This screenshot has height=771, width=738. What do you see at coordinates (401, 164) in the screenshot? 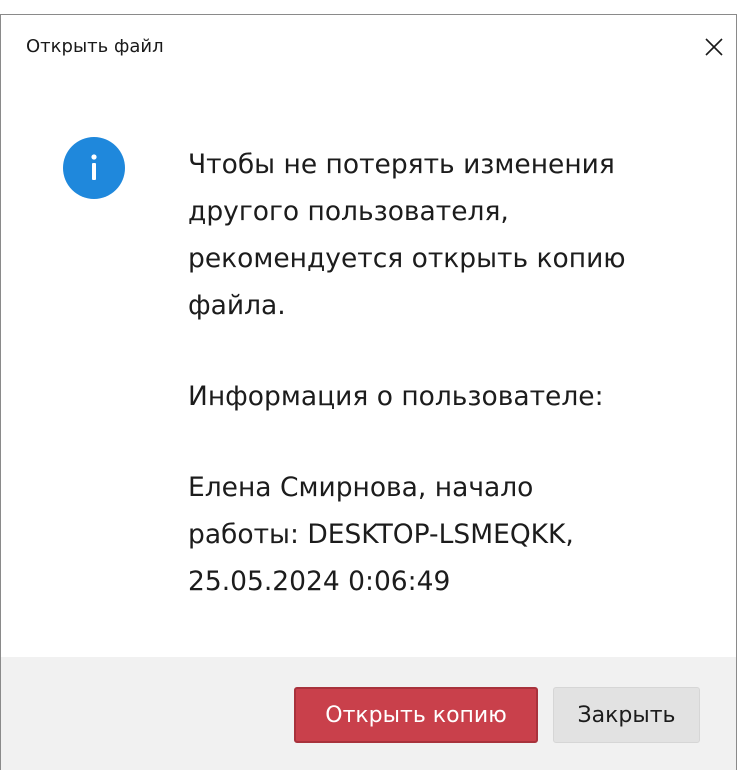
I see `message-line: Чтобы не потерять изменения` at bounding box center [401, 164].